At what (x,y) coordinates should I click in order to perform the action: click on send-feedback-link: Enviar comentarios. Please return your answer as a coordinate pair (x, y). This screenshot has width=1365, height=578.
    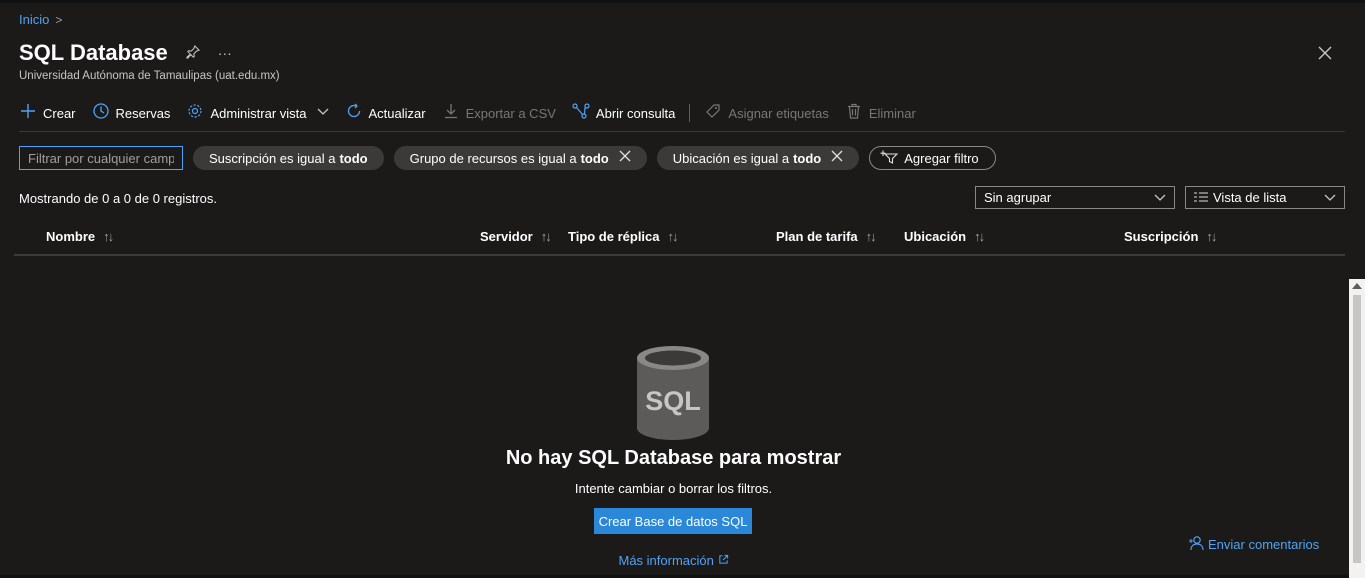
    Looking at the image, I should click on (1253, 544).